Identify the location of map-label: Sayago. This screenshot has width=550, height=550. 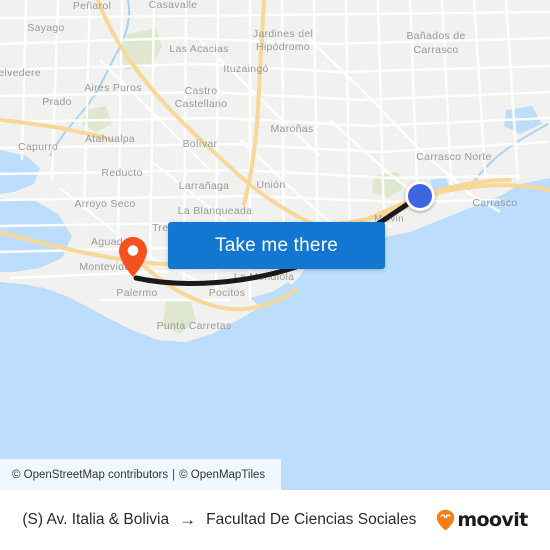
(45, 28).